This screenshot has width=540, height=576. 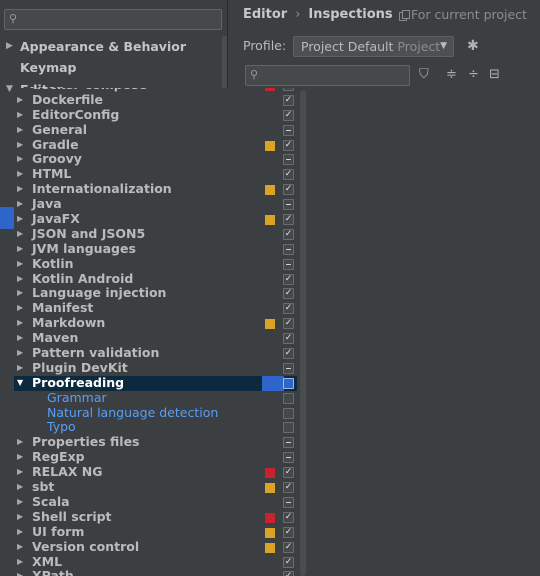 What do you see at coordinates (473, 46) in the screenshot?
I see `gear-icon: ✱` at bounding box center [473, 46].